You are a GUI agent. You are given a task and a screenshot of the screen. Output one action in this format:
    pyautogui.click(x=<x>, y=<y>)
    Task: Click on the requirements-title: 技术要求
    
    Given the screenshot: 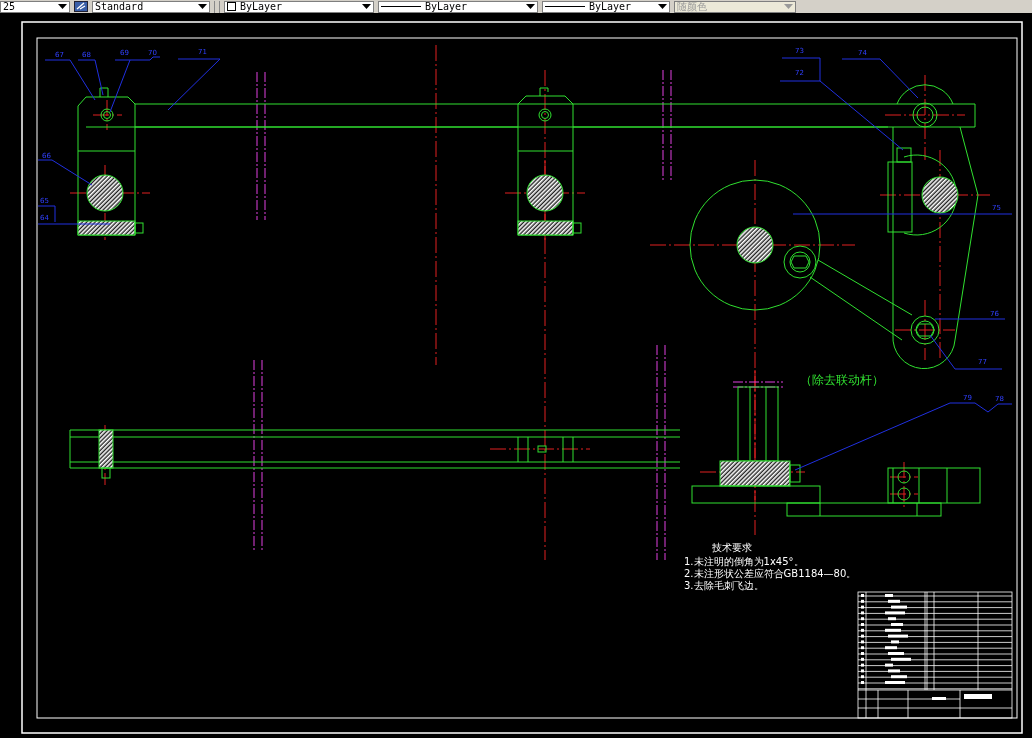 What is the action you would take?
    pyautogui.click(x=732, y=547)
    